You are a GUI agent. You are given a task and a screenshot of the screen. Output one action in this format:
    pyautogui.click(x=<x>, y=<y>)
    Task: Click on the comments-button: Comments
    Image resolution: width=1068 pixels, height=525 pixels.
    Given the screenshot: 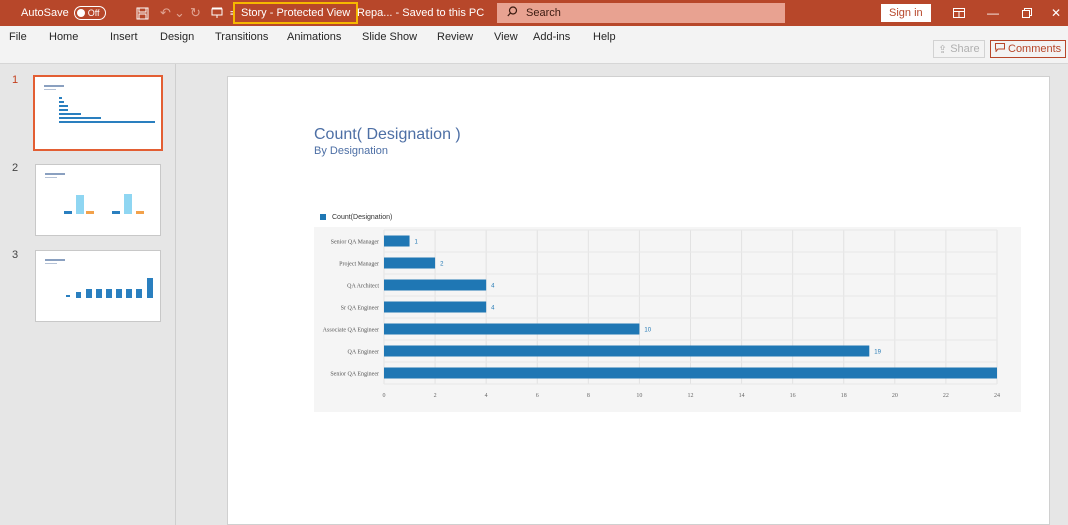 What is the action you would take?
    pyautogui.click(x=1028, y=49)
    